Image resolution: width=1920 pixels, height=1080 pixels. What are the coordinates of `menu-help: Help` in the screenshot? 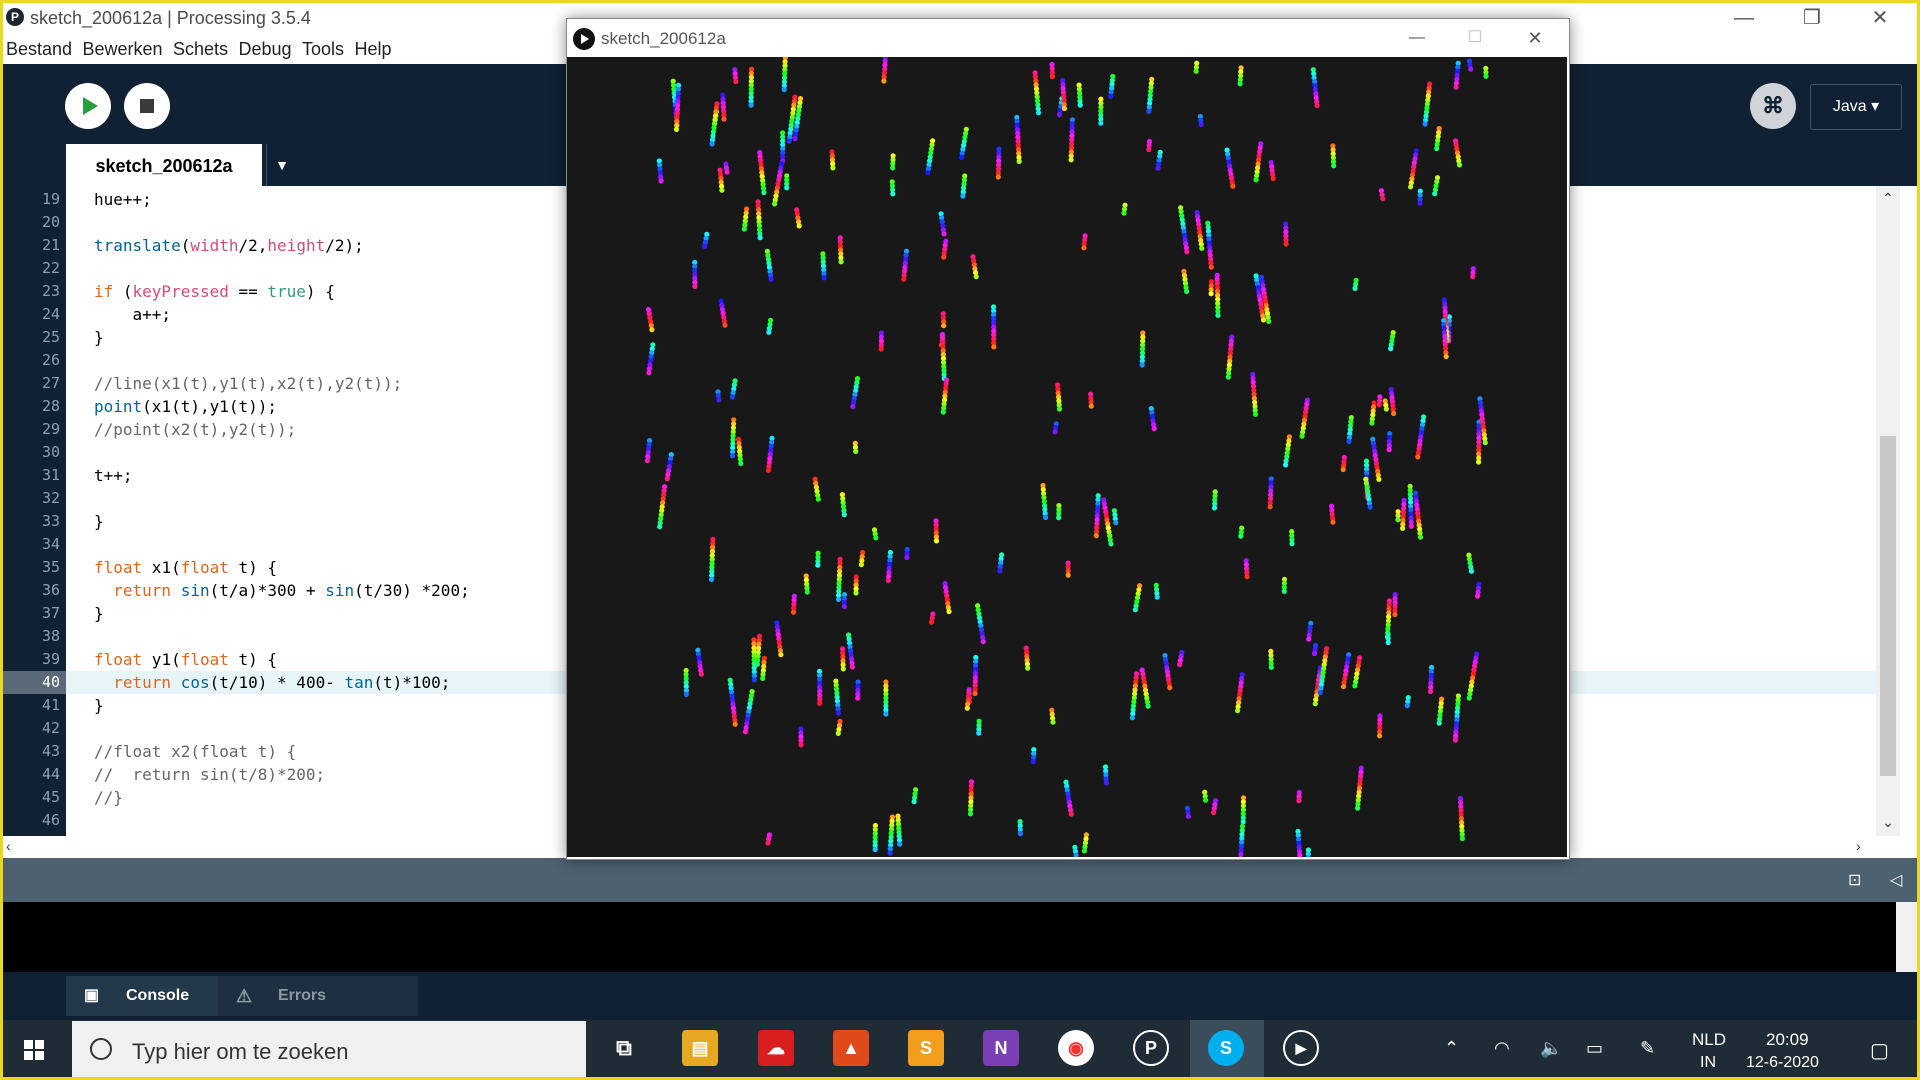 It's located at (372, 48).